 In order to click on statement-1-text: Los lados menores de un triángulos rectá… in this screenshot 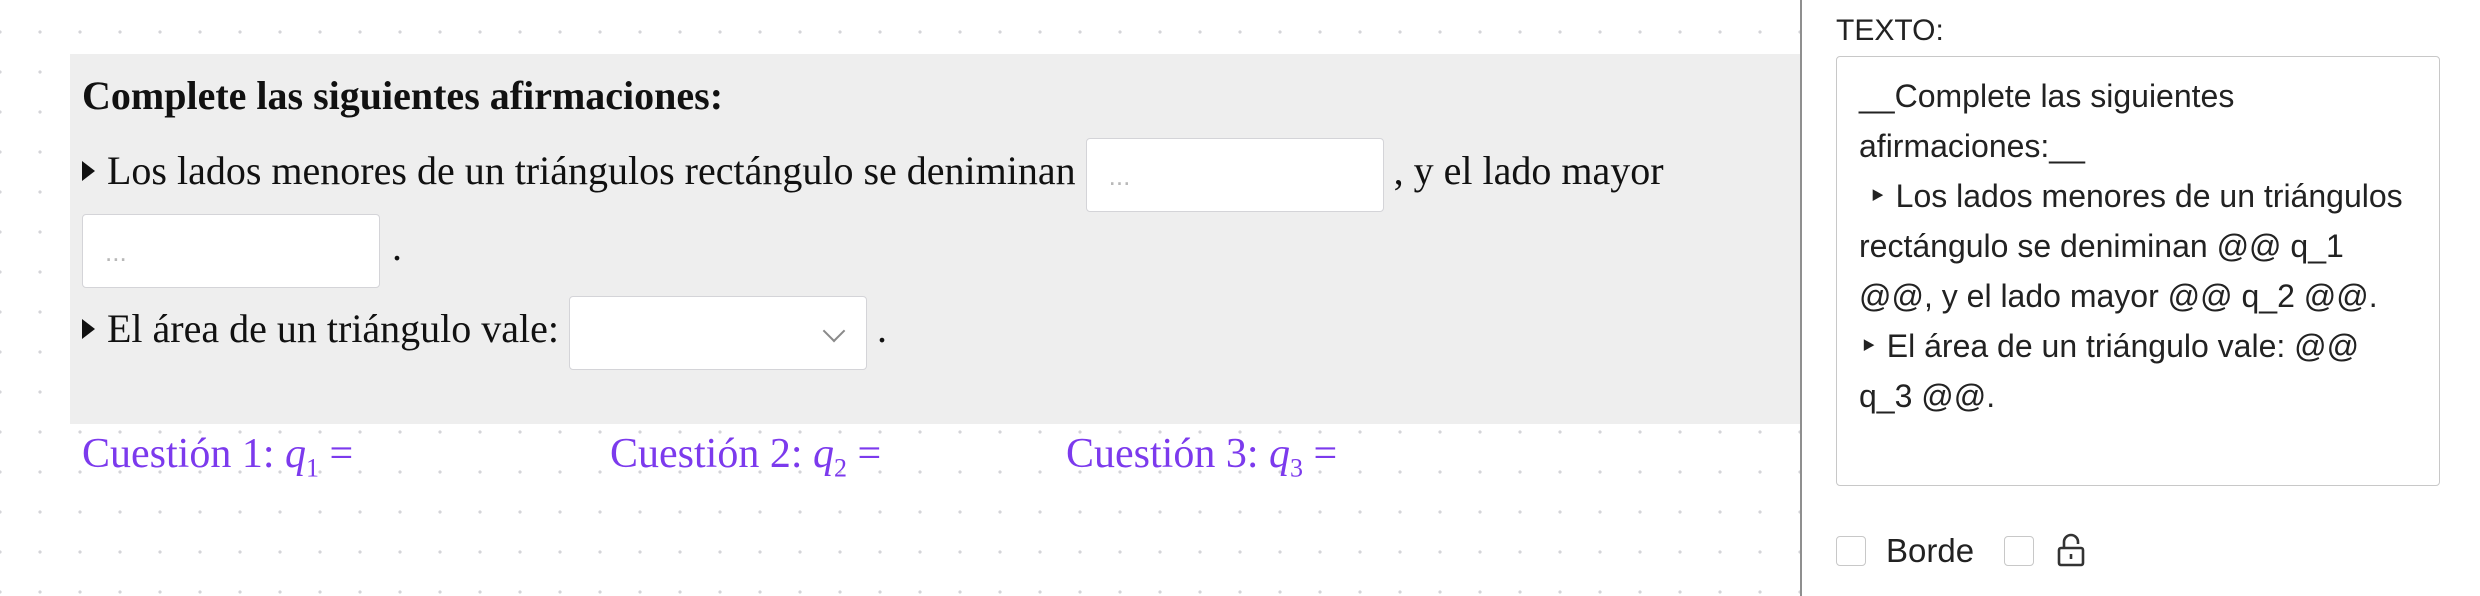, I will do `click(591, 171)`.